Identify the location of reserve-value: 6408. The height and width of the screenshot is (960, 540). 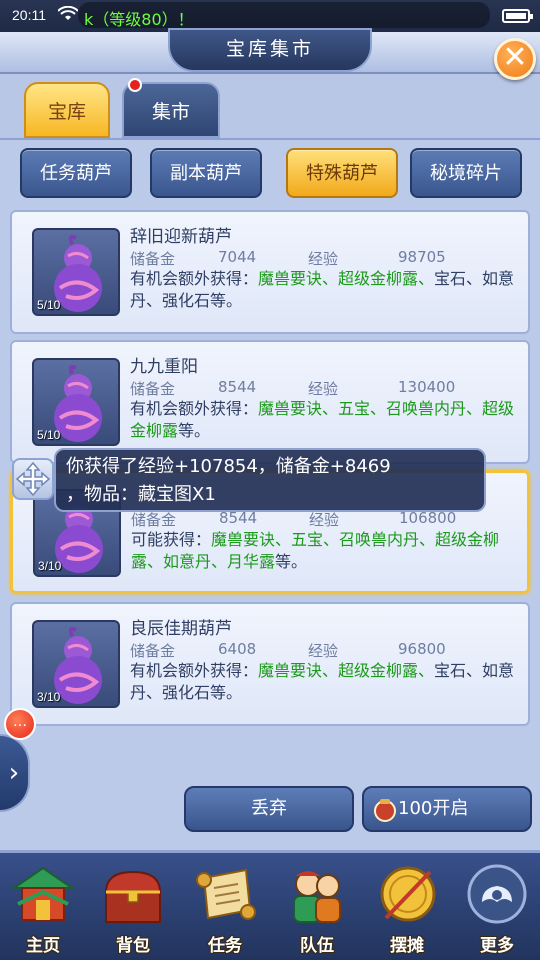
(237, 649).